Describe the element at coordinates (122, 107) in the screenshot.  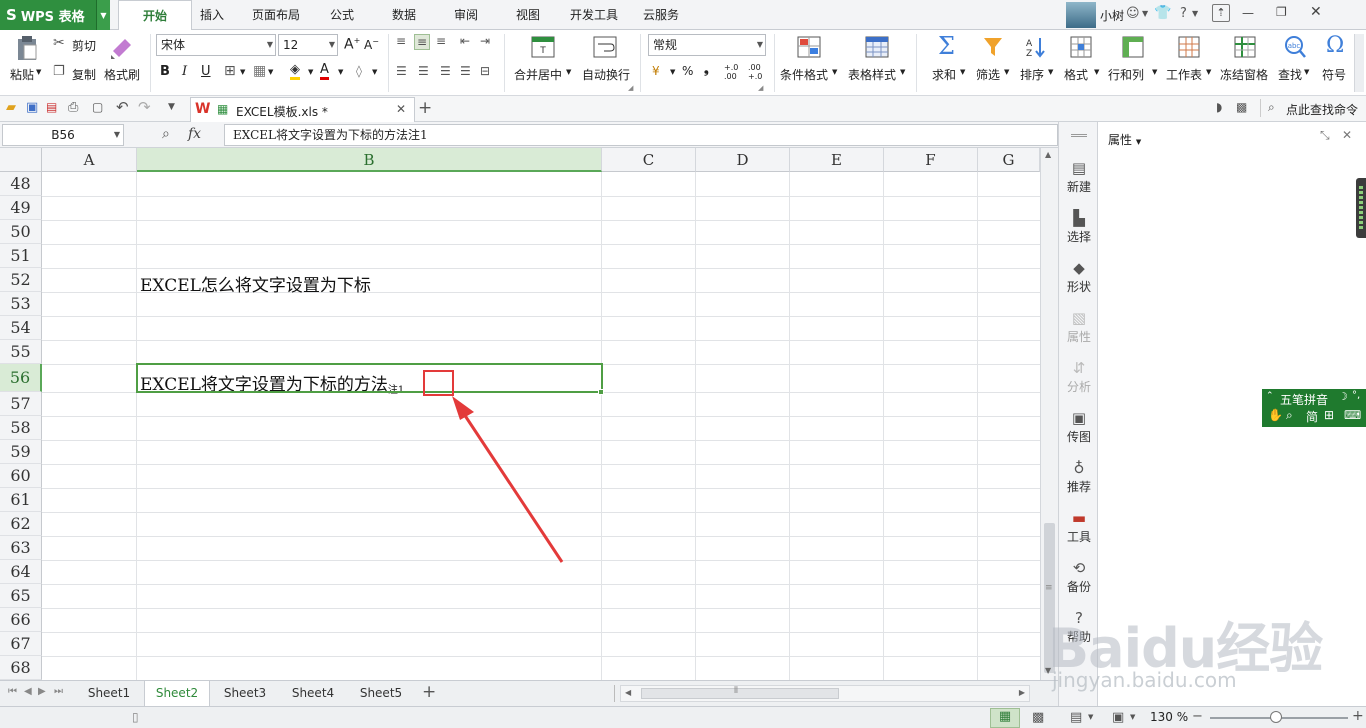
I see `undo-icon: ↶` at that location.